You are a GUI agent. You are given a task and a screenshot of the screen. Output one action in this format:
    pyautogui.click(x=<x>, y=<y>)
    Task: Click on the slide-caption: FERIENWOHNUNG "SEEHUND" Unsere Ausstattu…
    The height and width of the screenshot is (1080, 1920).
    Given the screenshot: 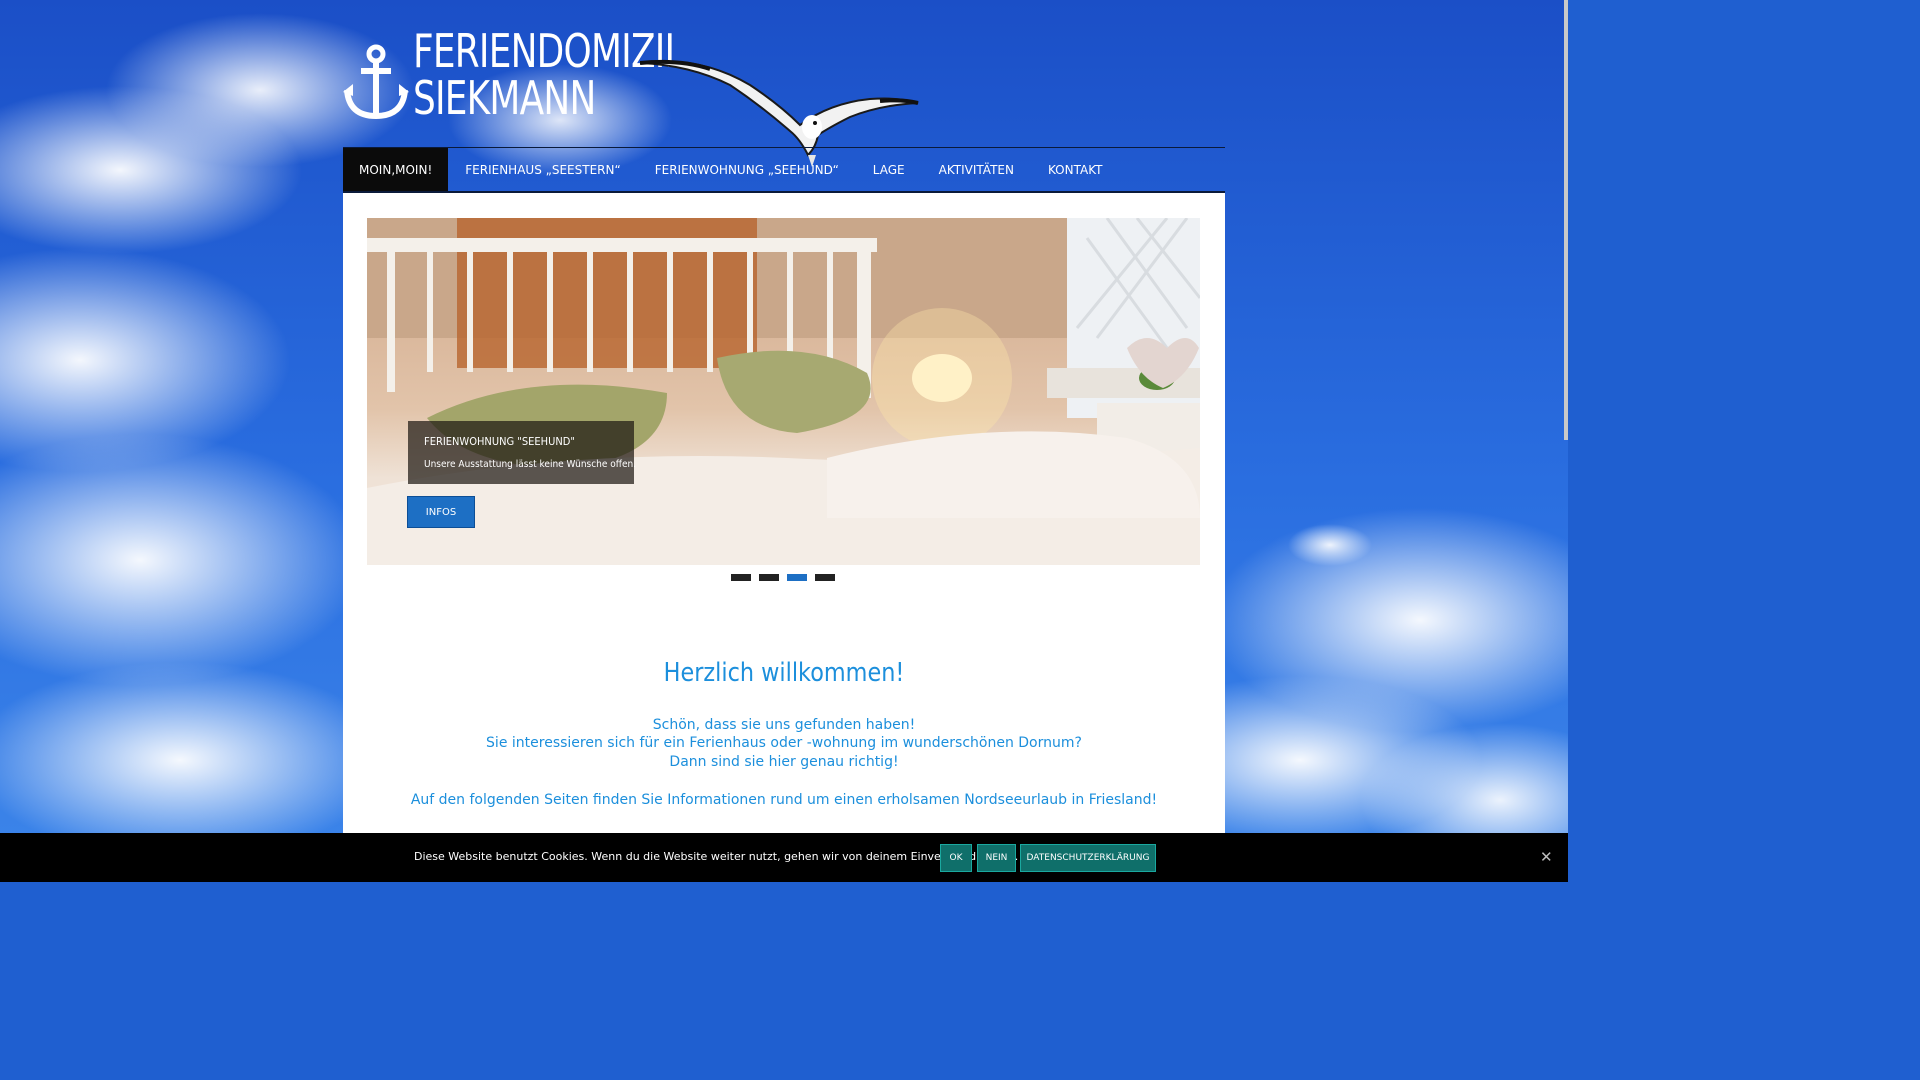 What is the action you would take?
    pyautogui.click(x=522, y=452)
    